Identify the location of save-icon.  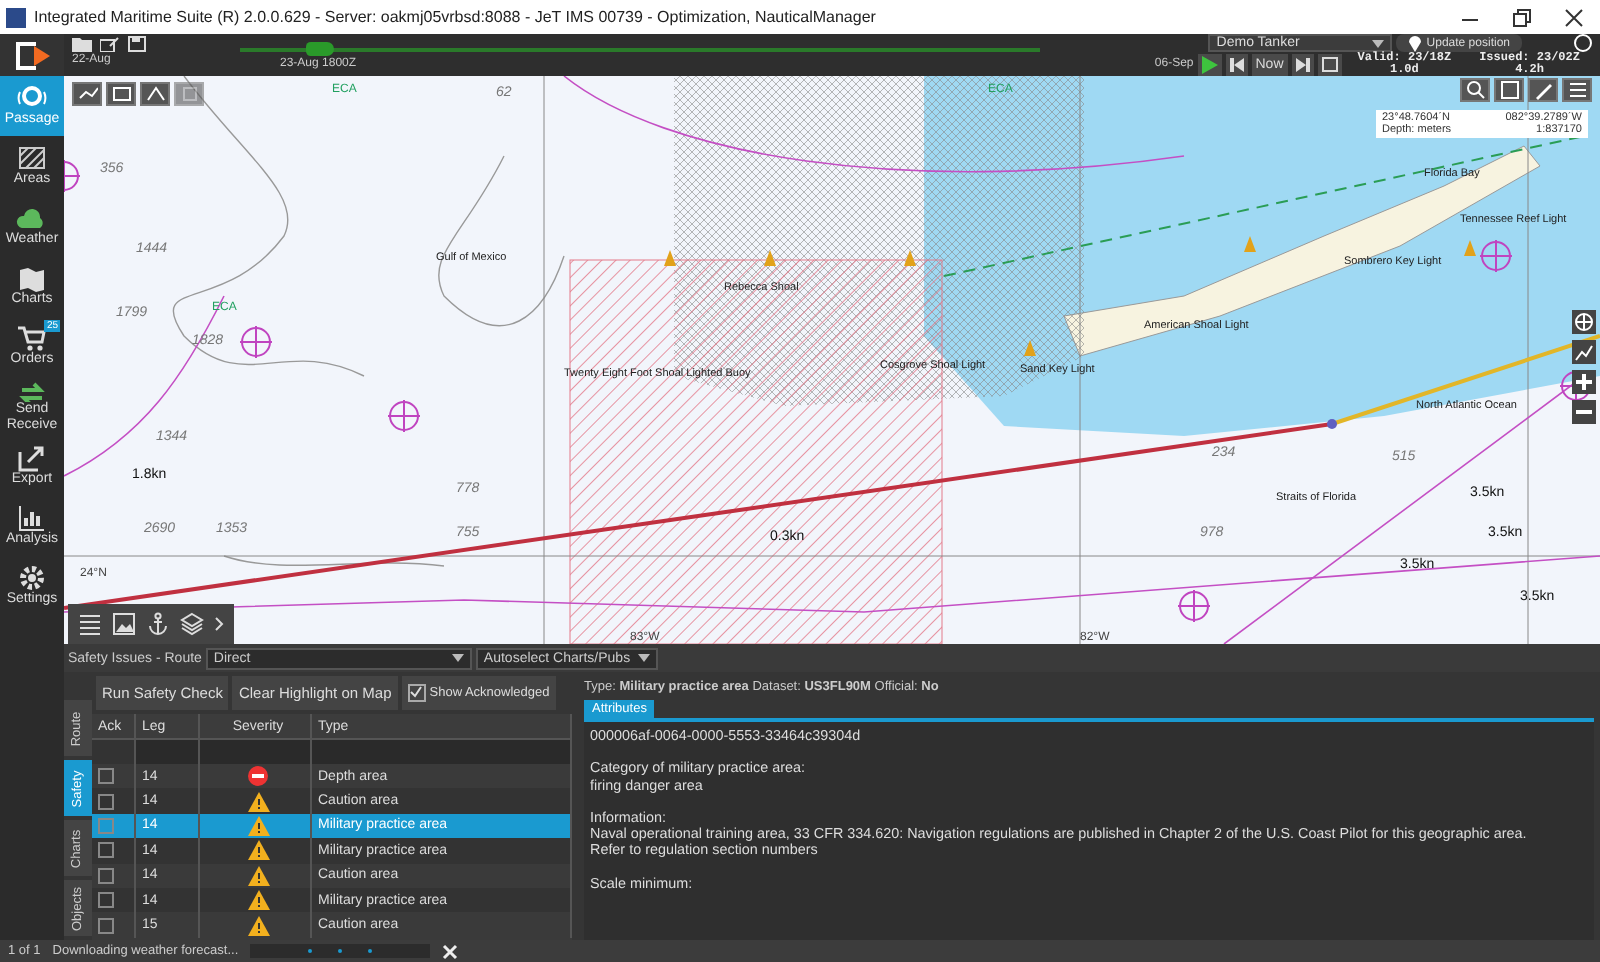
(138, 44).